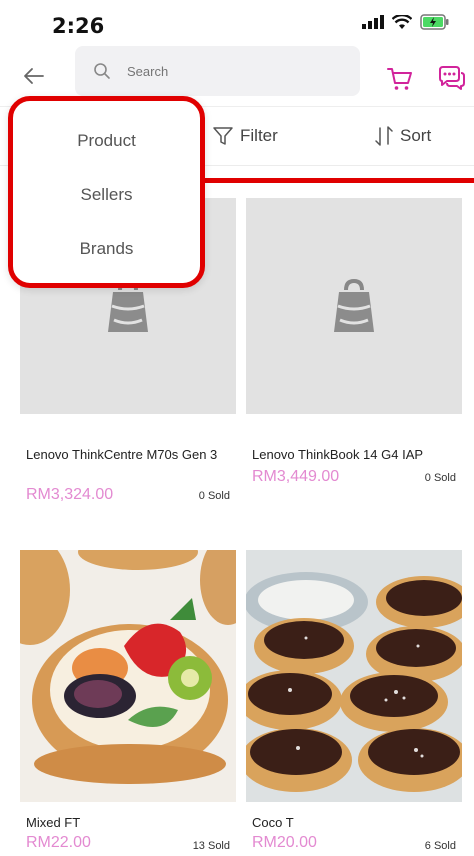 The width and height of the screenshot is (474, 856). Describe the element at coordinates (227, 71) in the screenshot. I see `search-input` at that location.